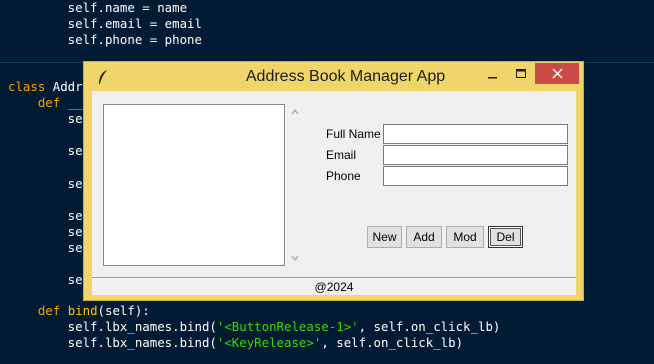  I want to click on full-name-field, so click(475, 134).